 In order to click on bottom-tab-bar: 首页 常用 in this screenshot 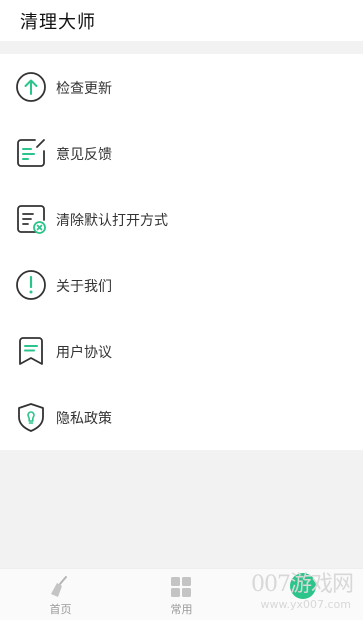, I will do `click(181, 594)`.